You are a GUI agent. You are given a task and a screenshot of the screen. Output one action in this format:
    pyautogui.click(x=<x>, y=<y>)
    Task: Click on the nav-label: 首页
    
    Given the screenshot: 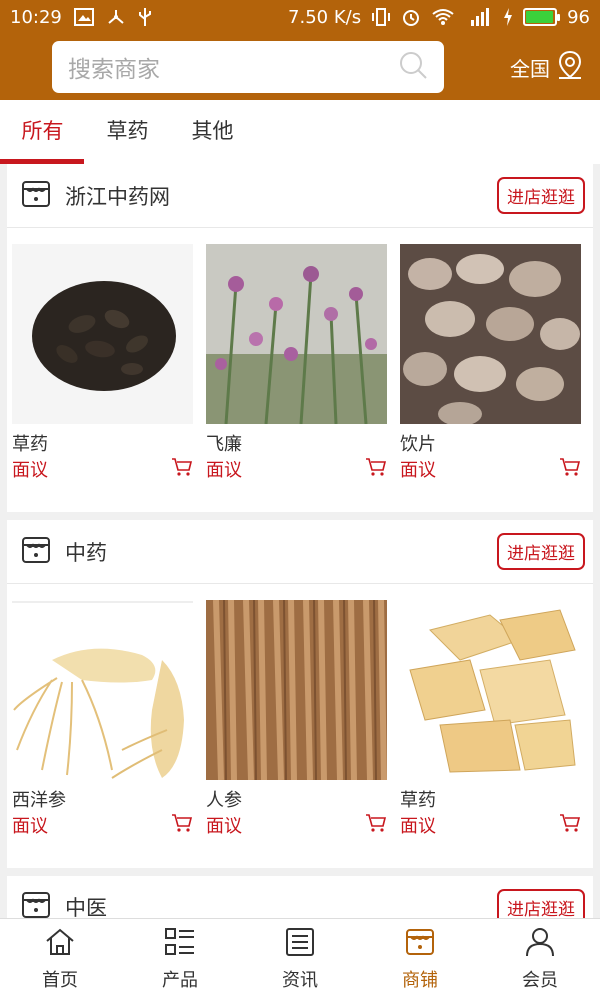 What is the action you would take?
    pyautogui.click(x=60, y=980)
    